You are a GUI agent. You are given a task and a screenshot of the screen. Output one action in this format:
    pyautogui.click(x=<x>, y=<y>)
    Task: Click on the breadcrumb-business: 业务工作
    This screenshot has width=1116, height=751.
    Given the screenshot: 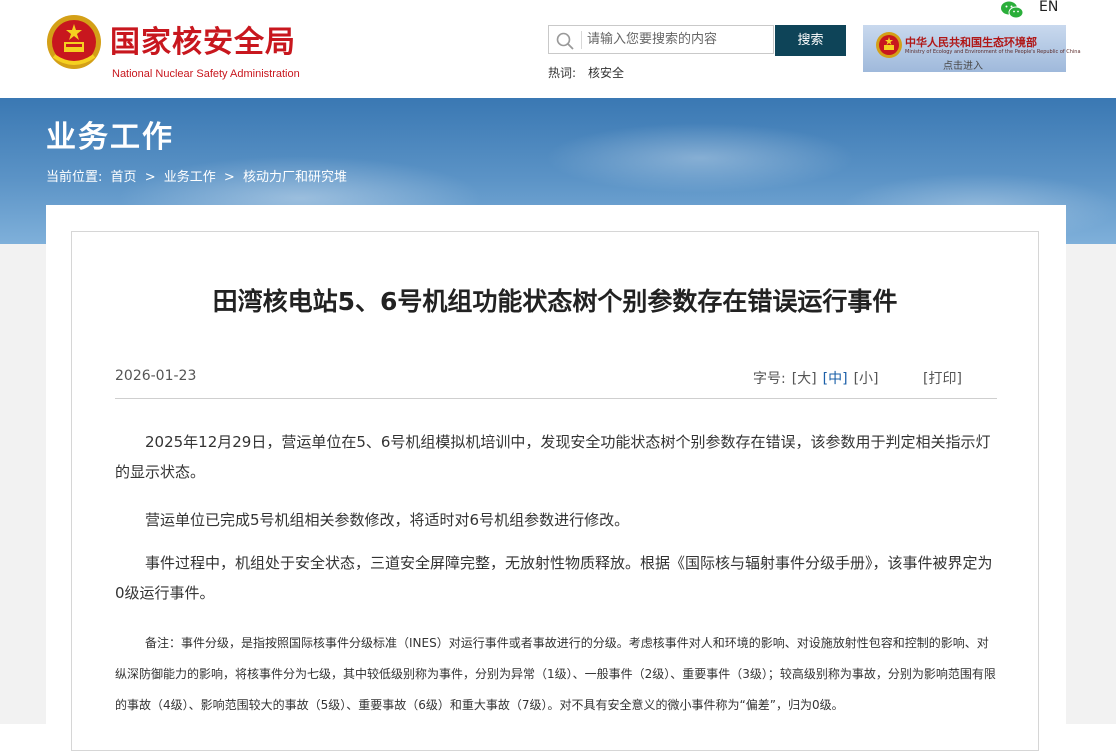 What is the action you would take?
    pyautogui.click(x=190, y=177)
    